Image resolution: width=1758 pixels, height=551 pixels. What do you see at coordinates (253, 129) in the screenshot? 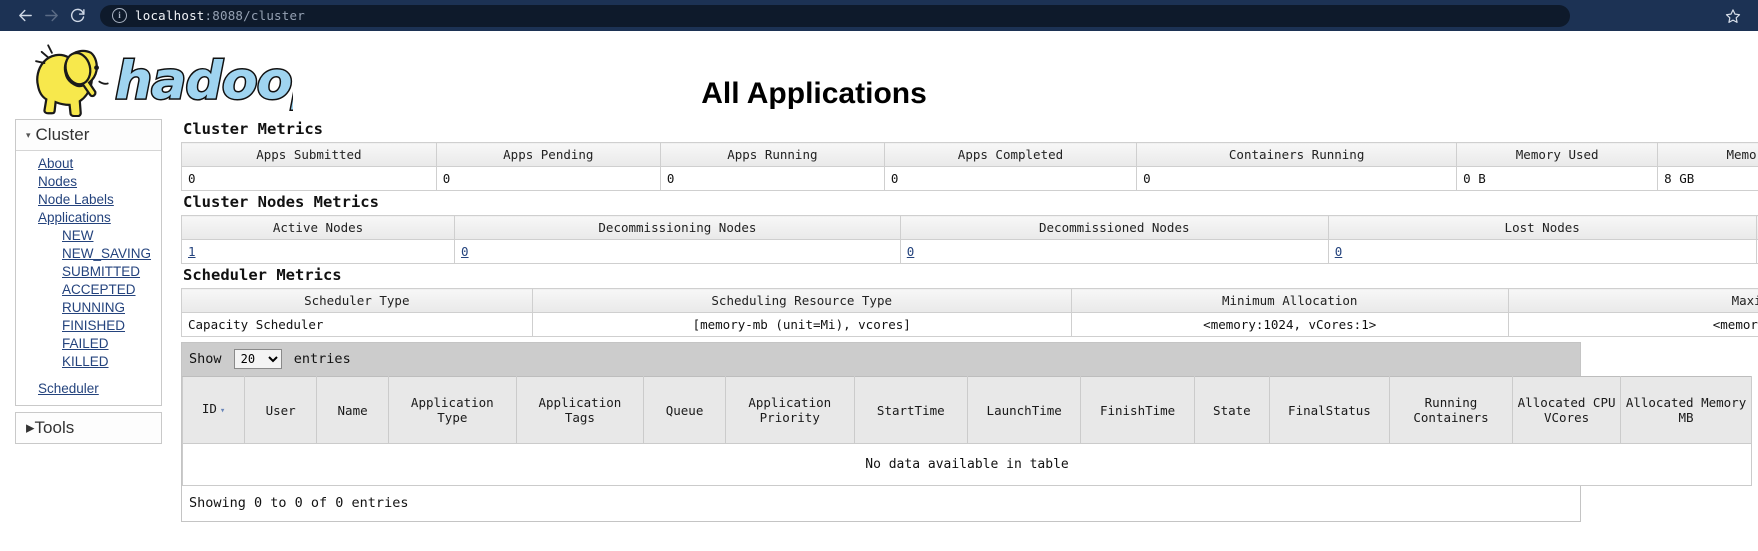
I see `cluster-metrics-title: Cluster Metrics` at bounding box center [253, 129].